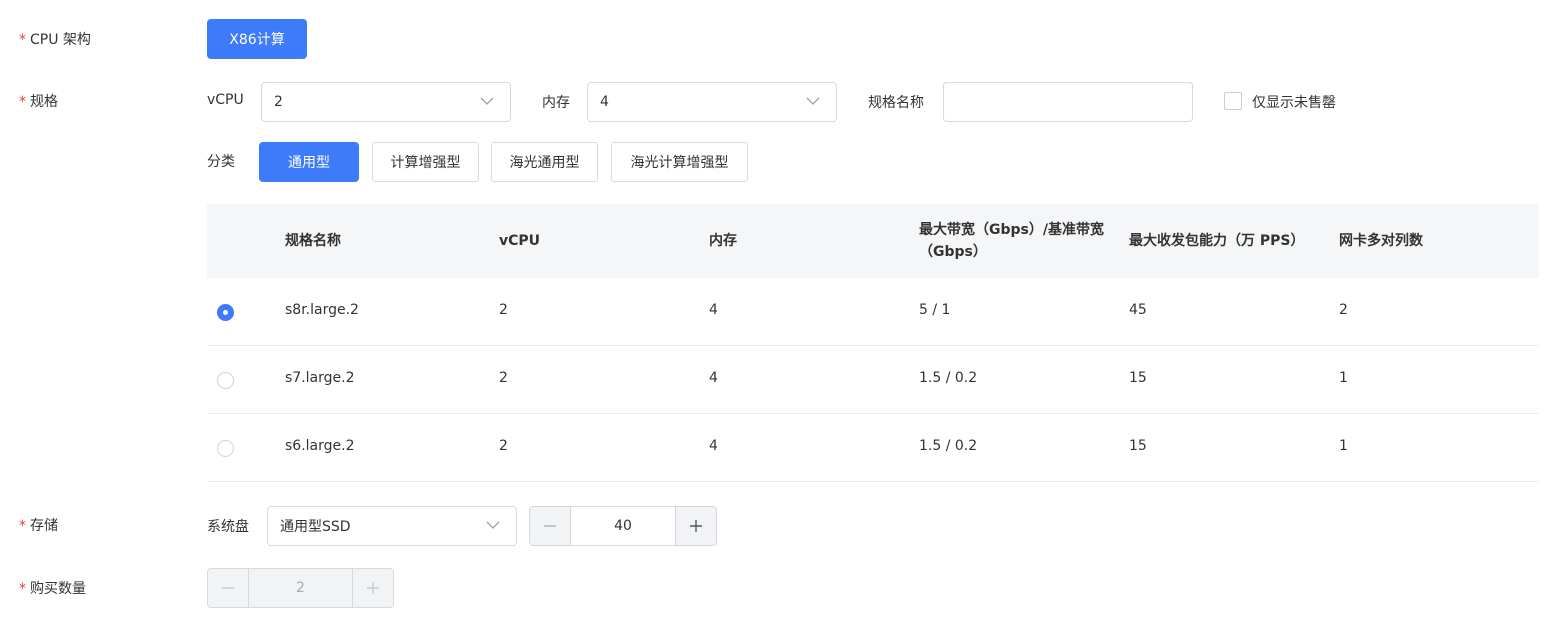 The image size is (1552, 631). Describe the element at coordinates (1294, 103) in the screenshot. I see `only-unsold-label: 仅显示未售罄` at that location.